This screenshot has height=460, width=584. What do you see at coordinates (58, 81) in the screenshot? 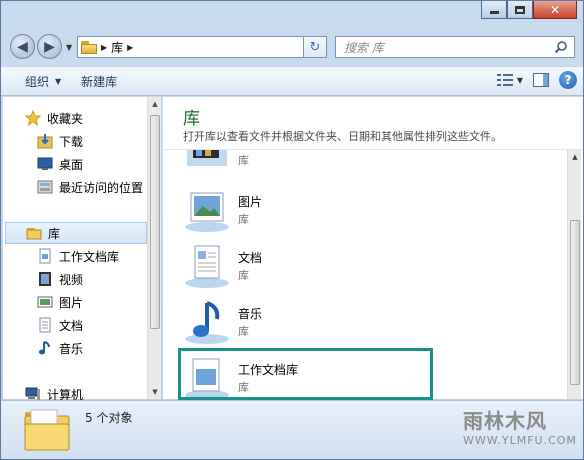
I see `chevron-down-icon: ▼` at bounding box center [58, 81].